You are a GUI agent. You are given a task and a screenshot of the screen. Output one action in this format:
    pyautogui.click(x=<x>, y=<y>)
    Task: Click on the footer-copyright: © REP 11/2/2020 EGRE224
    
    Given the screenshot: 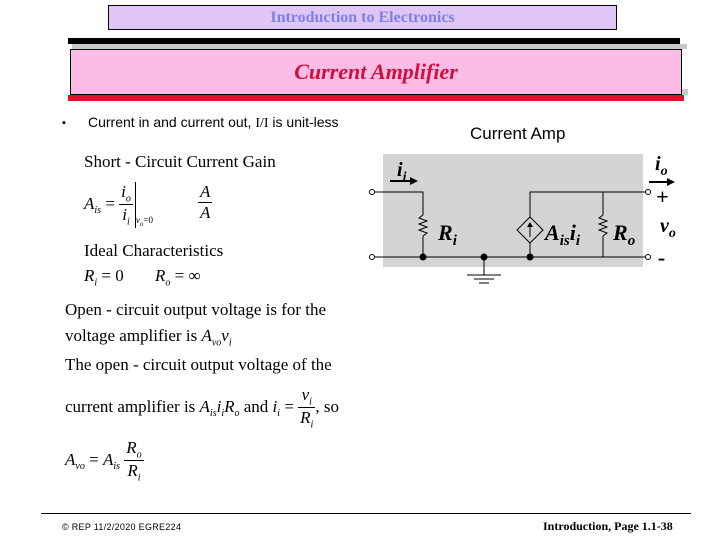 What is the action you would take?
    pyautogui.click(x=122, y=527)
    